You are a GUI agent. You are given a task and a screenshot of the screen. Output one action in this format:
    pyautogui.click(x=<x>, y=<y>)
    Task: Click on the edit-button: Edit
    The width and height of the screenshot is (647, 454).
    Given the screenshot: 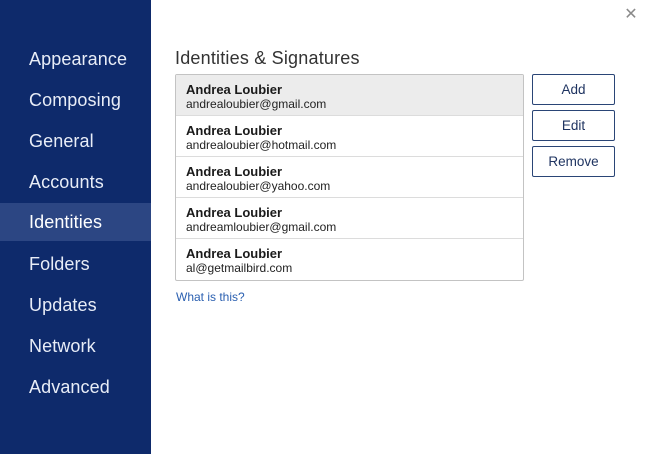 What is the action you would take?
    pyautogui.click(x=573, y=125)
    